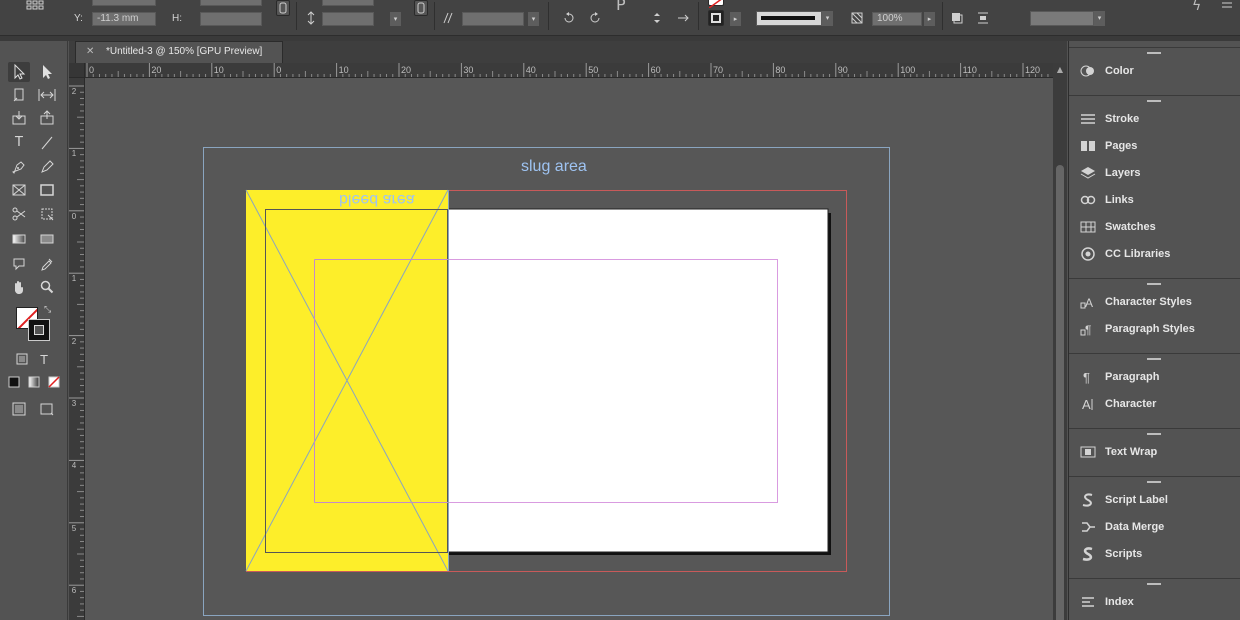 The image size is (1240, 620). What do you see at coordinates (47, 190) in the screenshot?
I see `rectangle-tool-icon` at bounding box center [47, 190].